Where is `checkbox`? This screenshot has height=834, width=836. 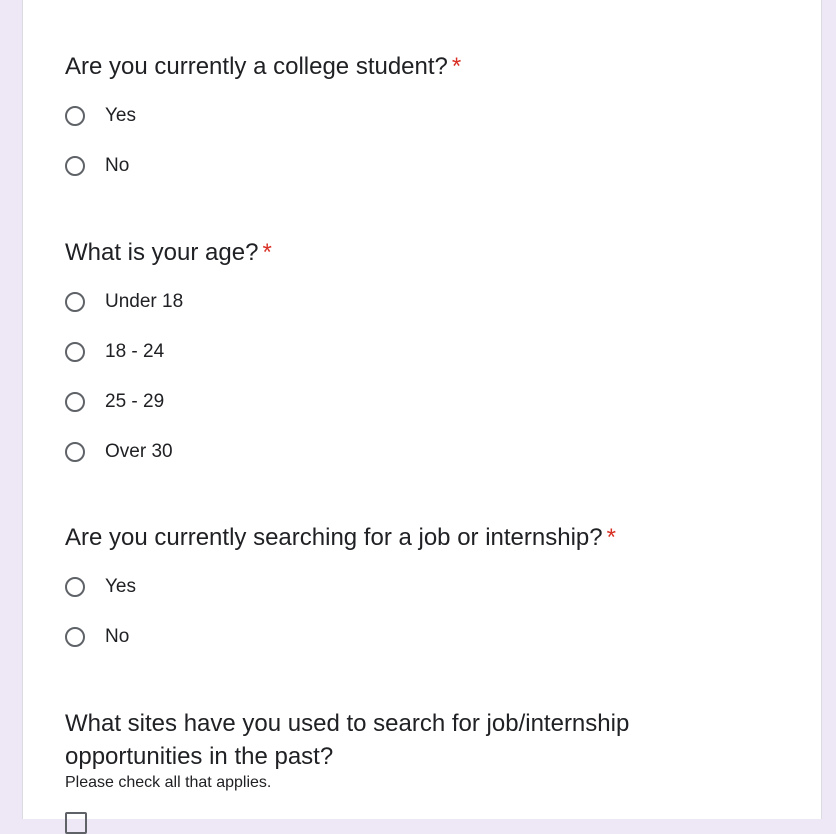 checkbox is located at coordinates (76, 823).